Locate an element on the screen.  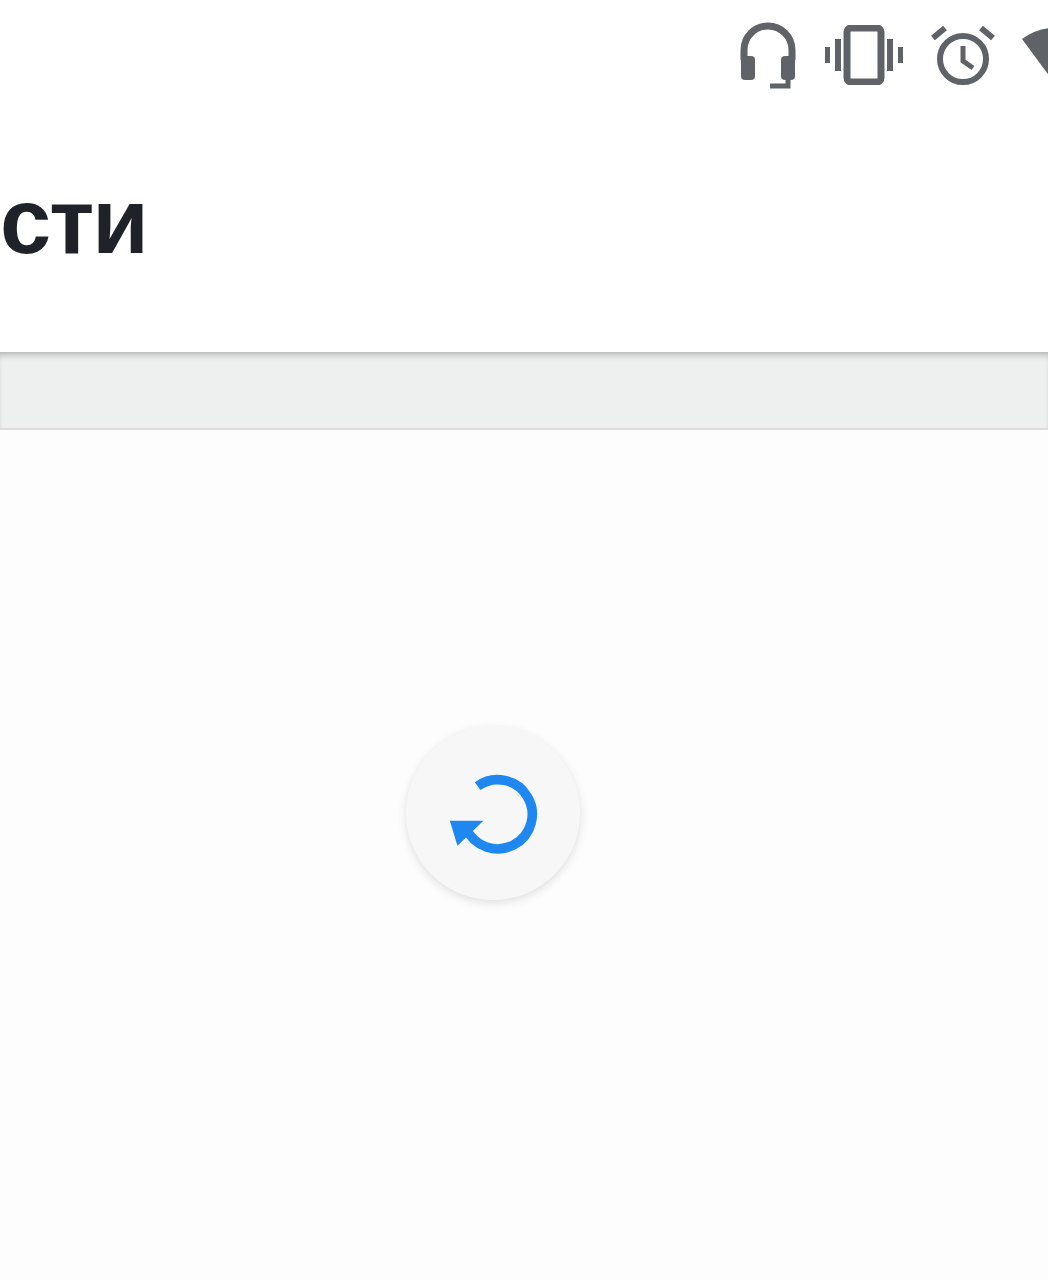
alarm-clock-icon is located at coordinates (963, 55).